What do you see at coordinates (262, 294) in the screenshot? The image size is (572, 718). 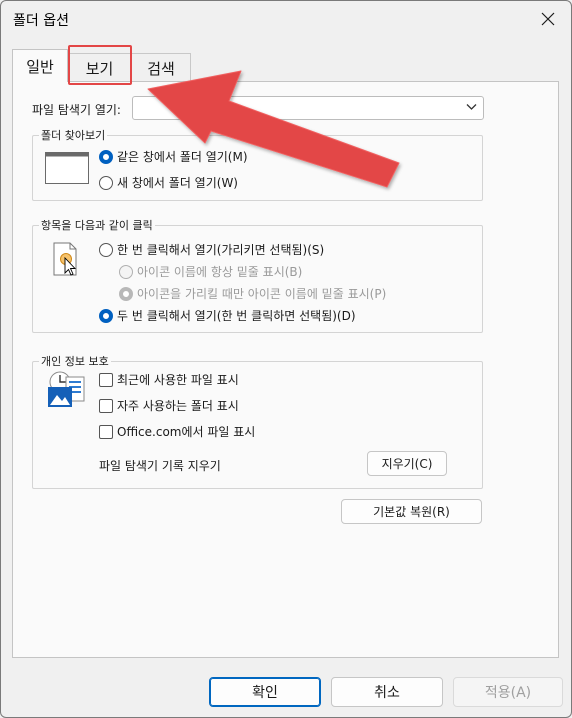 I see `radio-underline-hover-label: 아이콘을 가리킬 때만 아이콘 이름에 밑줄 표시(P)` at bounding box center [262, 294].